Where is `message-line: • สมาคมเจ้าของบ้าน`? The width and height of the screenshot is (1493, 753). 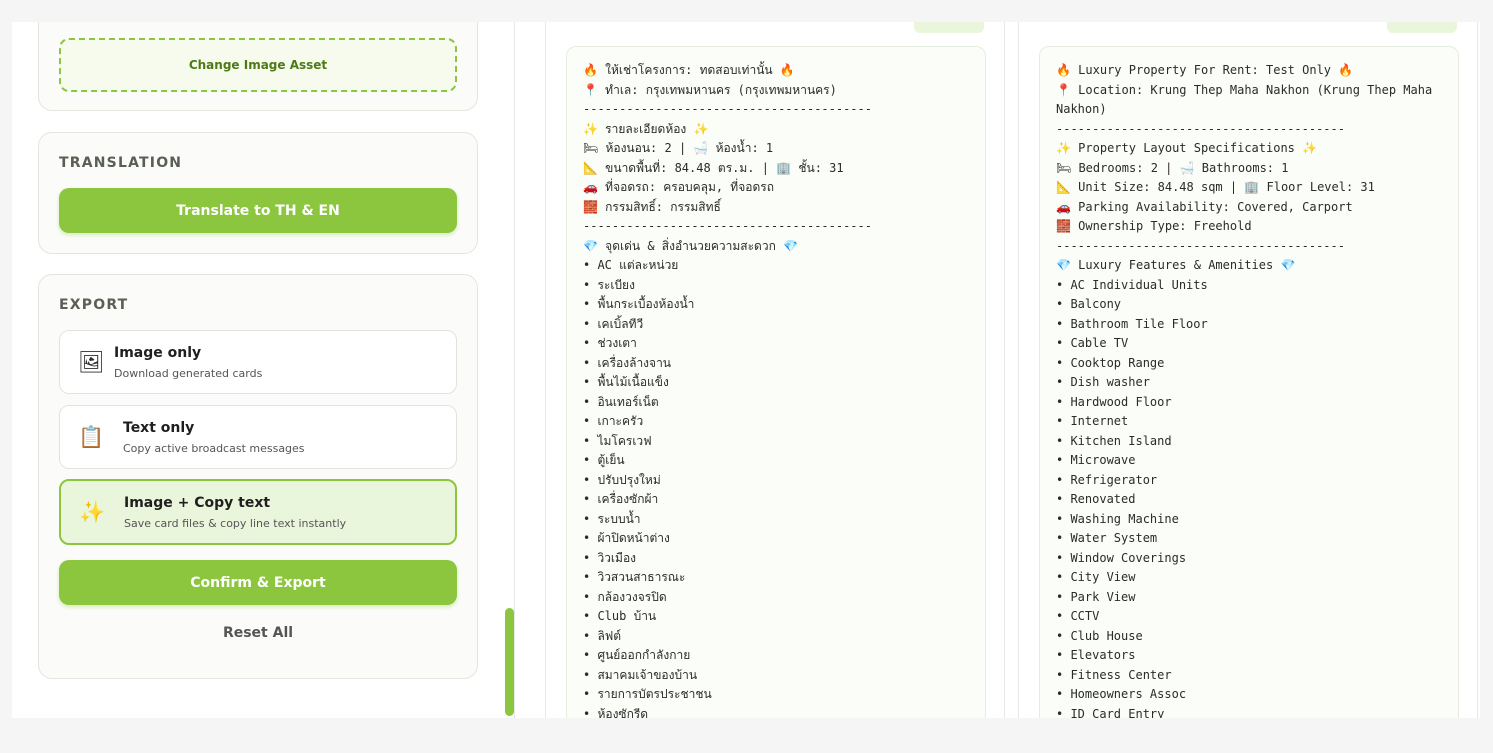
message-line: • สมาคมเจ้าของบ้าน is located at coordinates (640, 674).